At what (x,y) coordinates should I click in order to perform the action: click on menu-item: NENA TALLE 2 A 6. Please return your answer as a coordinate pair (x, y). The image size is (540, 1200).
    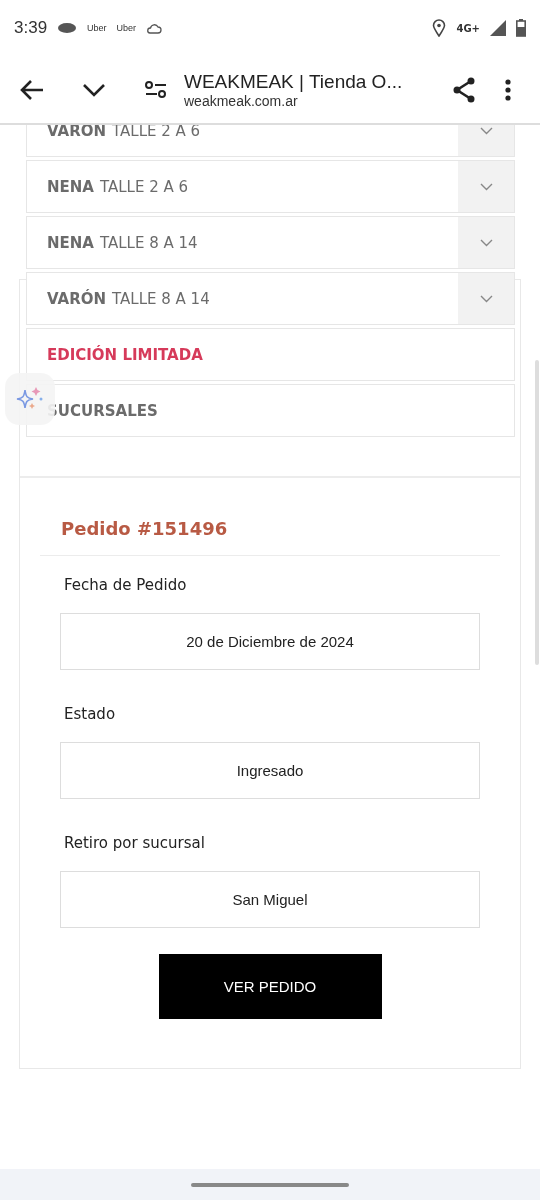
    Looking at the image, I should click on (270, 186).